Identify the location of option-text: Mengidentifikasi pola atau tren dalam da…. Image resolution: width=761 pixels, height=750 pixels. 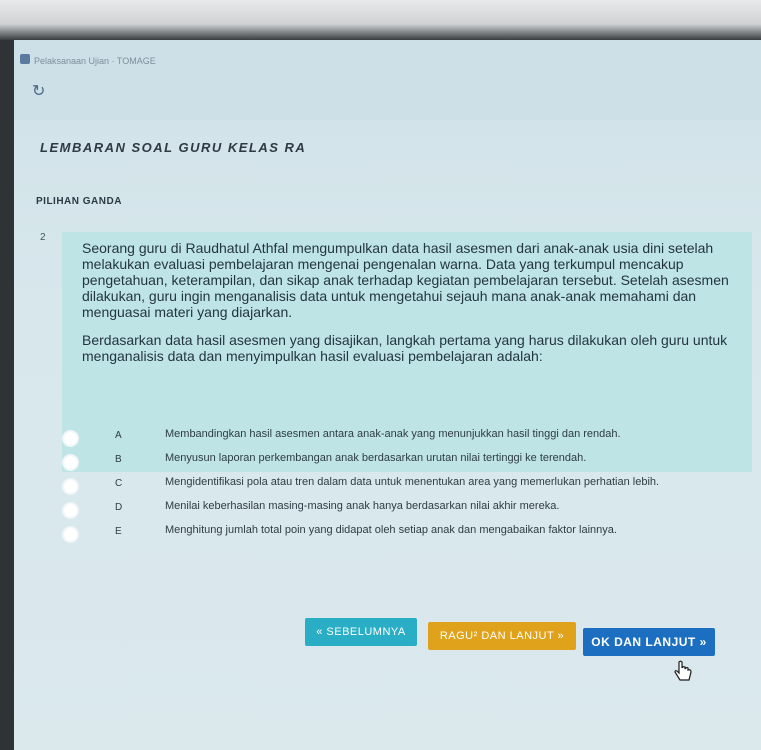
(412, 482).